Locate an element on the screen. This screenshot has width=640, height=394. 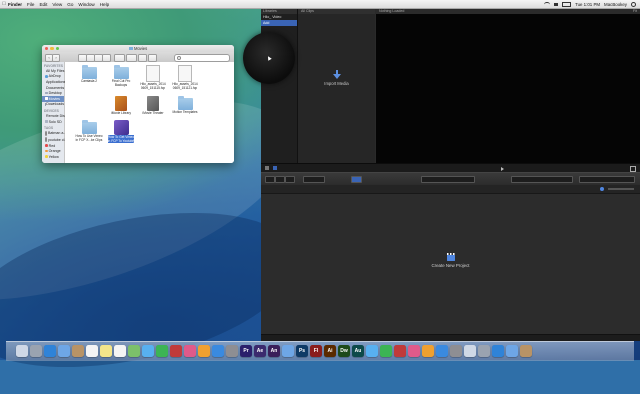
share-button is located at coordinates (142, 58).